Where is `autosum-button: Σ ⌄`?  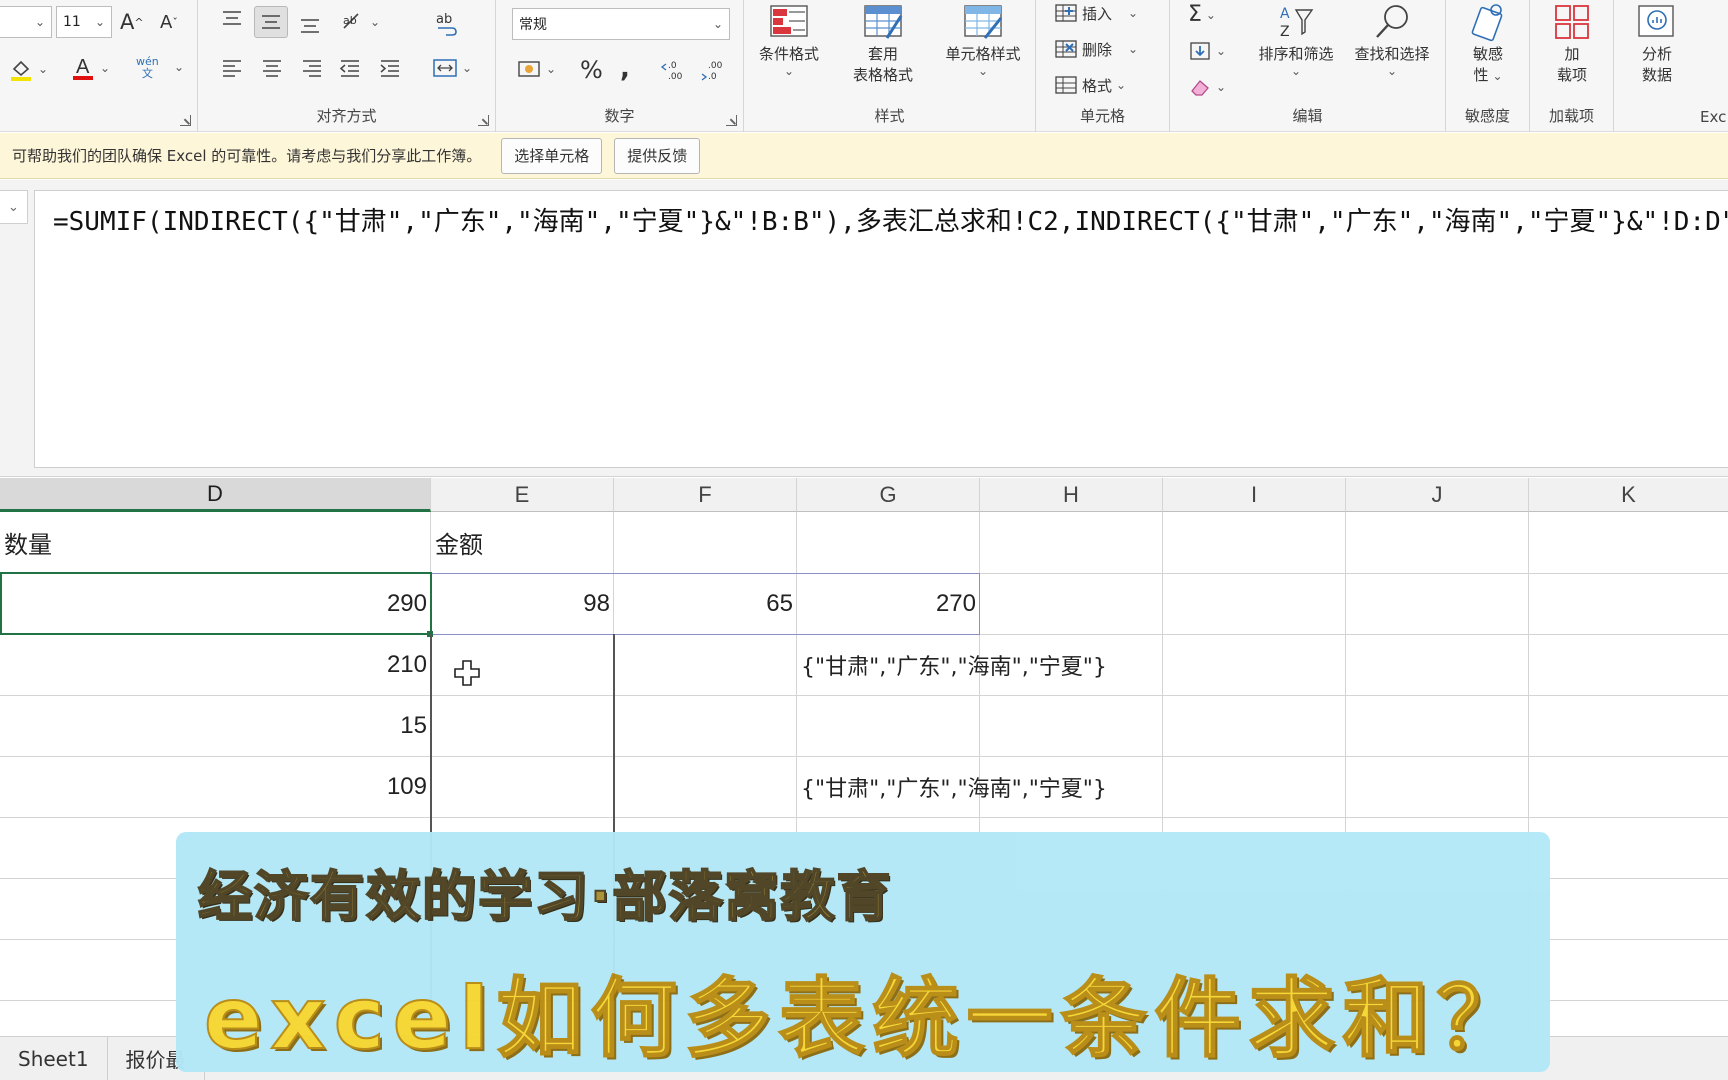 autosum-button: Σ ⌄ is located at coordinates (1202, 14).